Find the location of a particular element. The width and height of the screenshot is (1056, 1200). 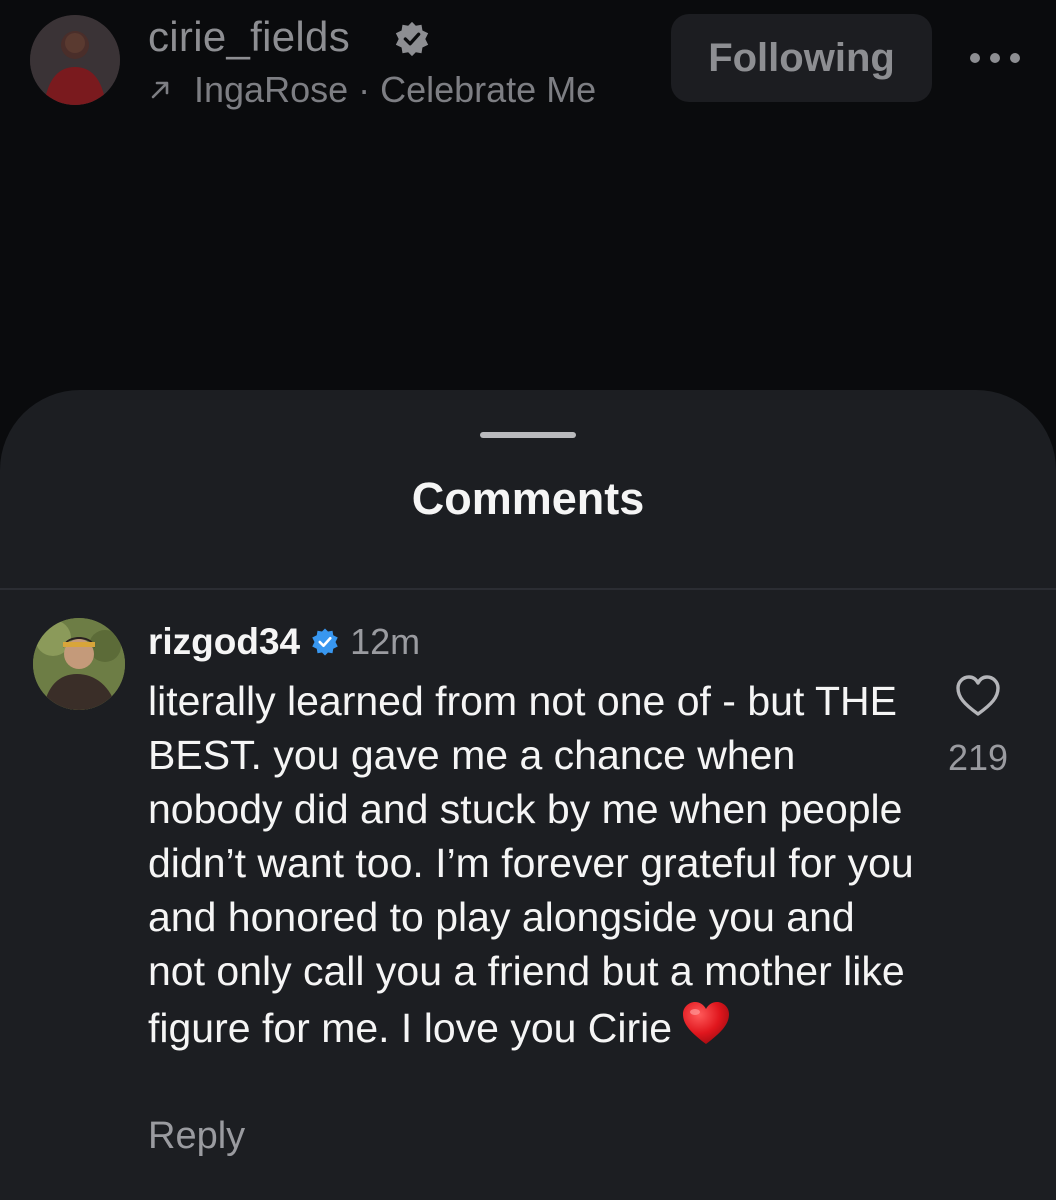

like-count: 219 is located at coordinates (978, 757).